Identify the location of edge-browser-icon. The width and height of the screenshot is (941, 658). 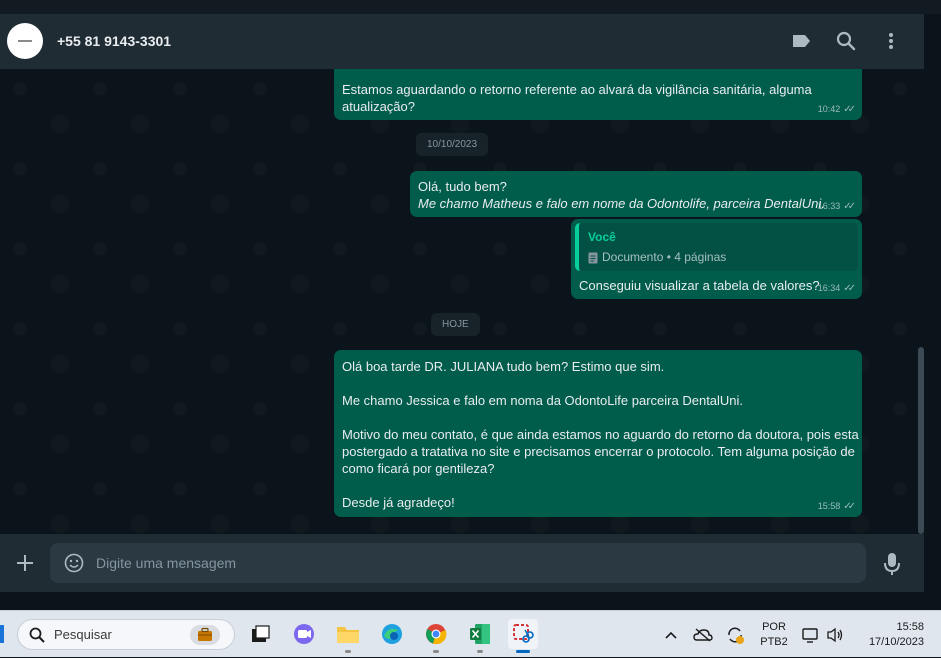
(392, 634).